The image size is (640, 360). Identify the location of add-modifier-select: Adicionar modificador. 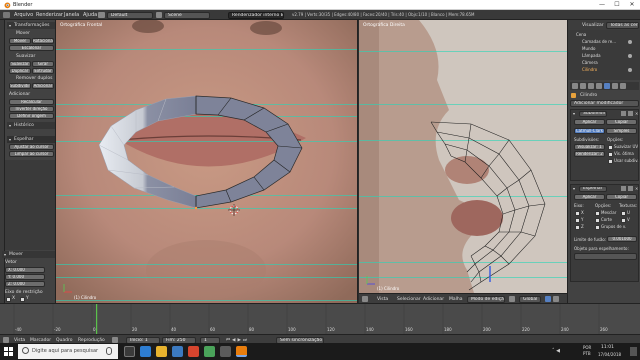
(604, 103).